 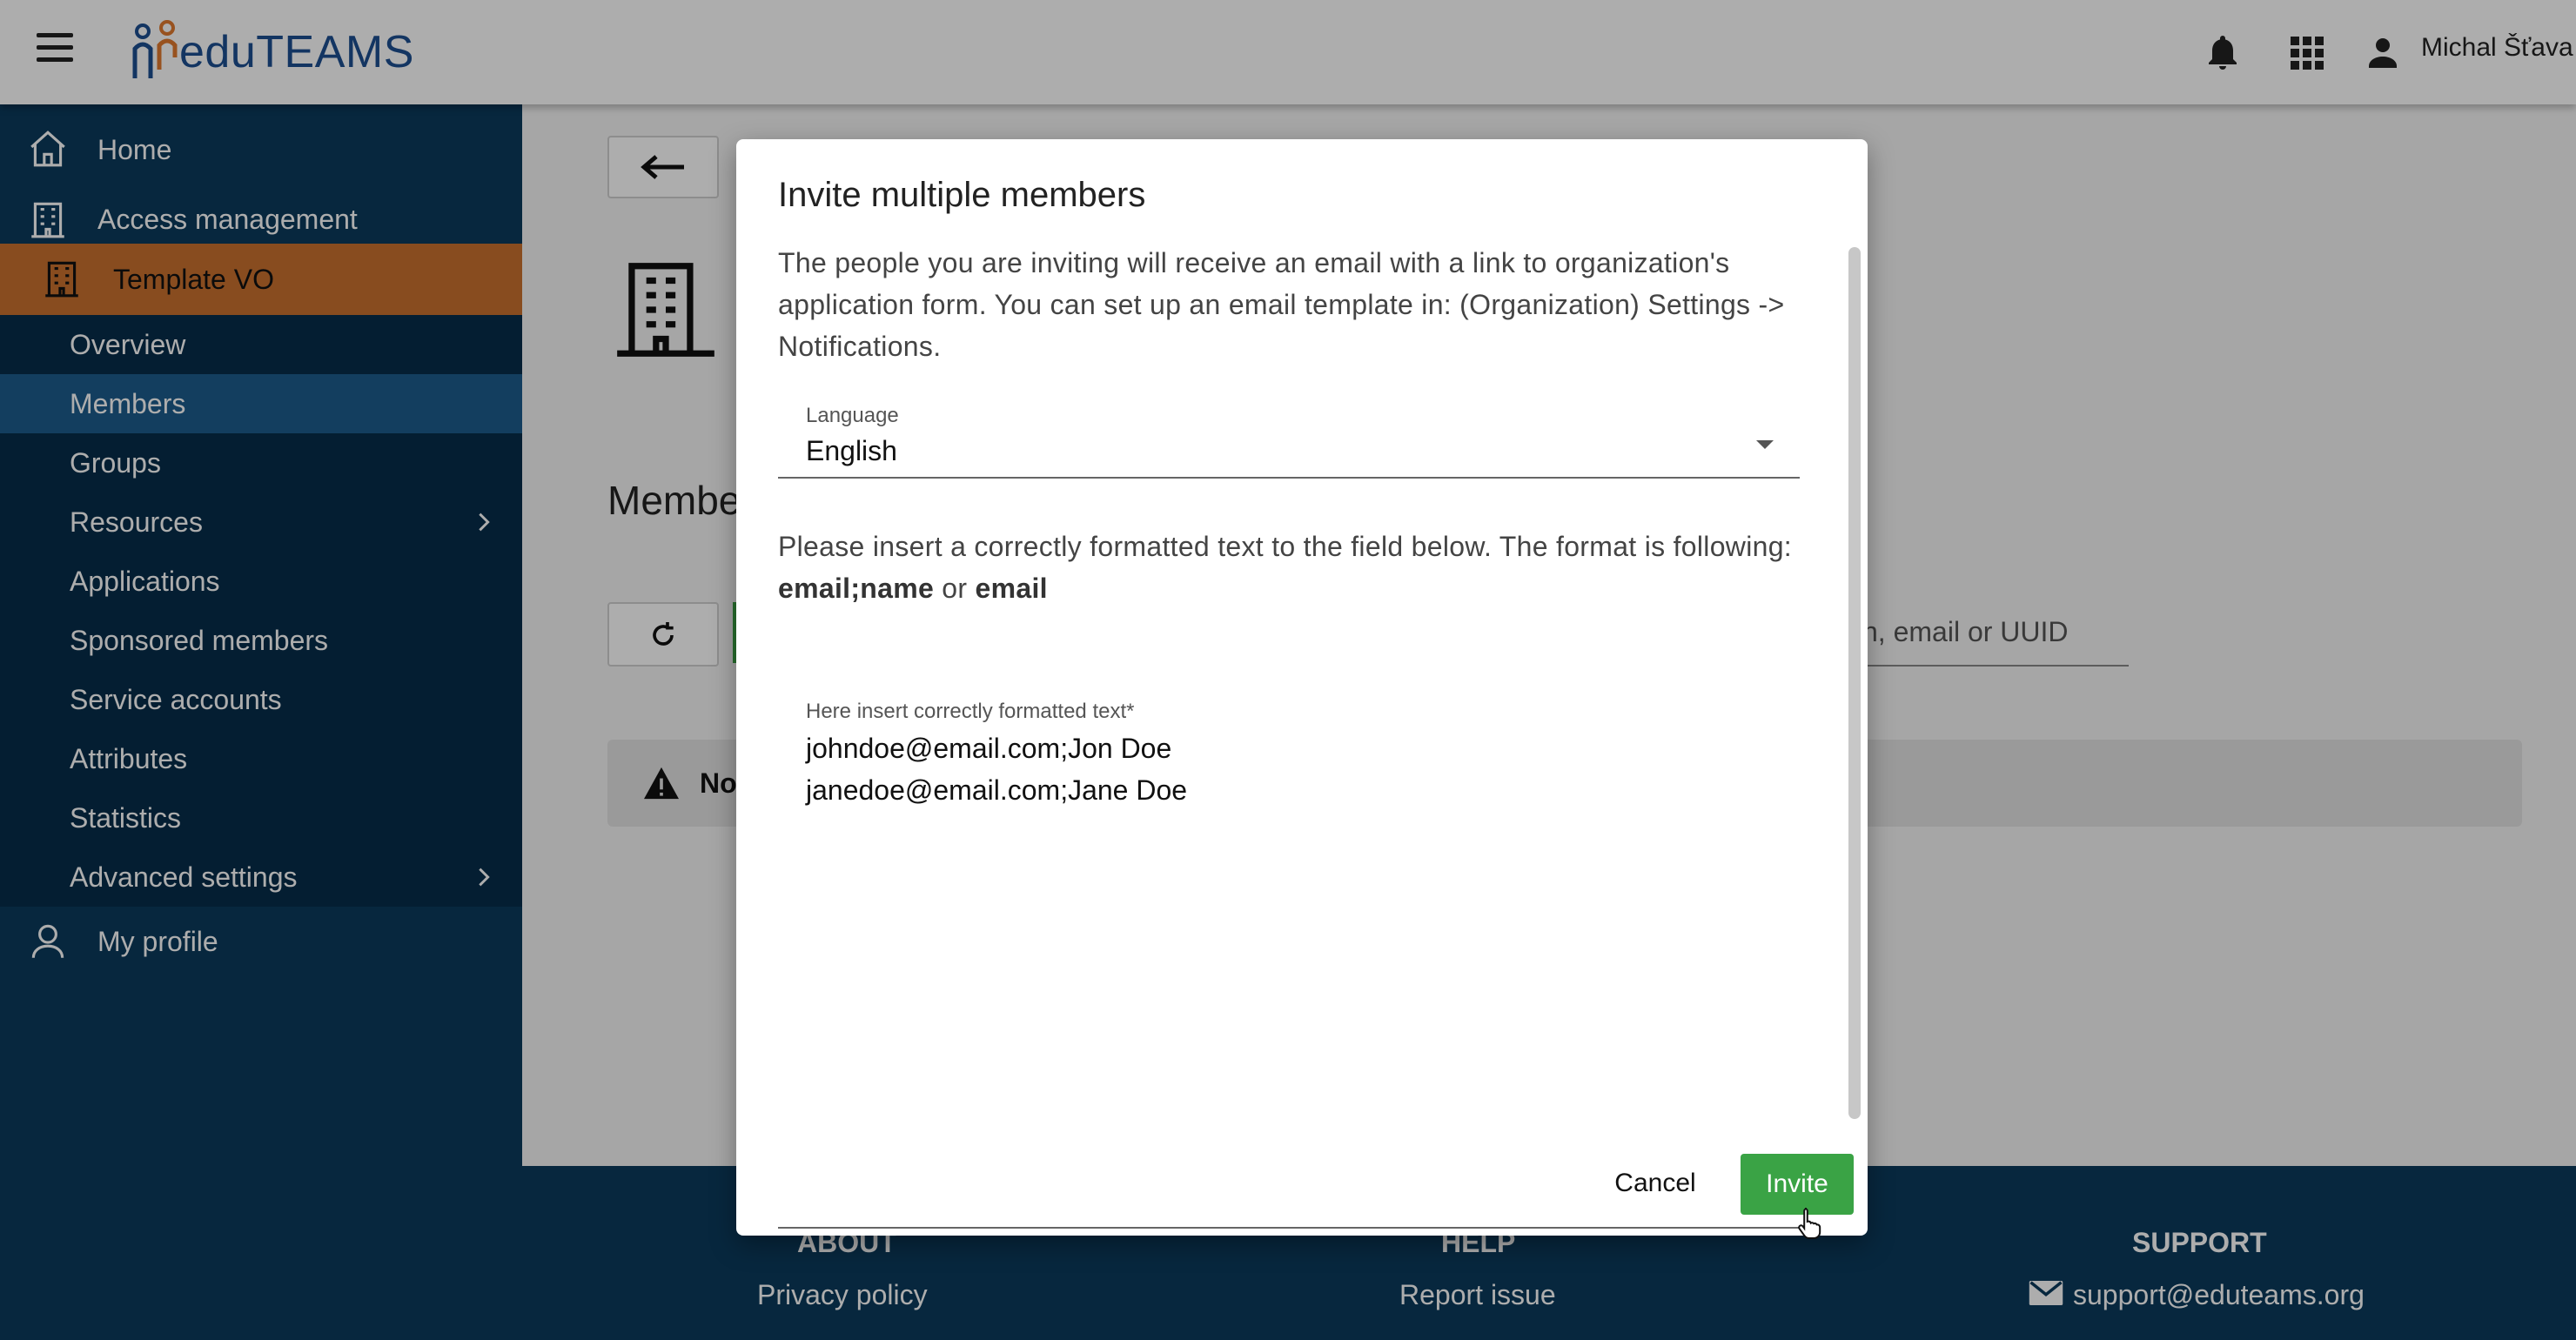 I want to click on dialog-scrollbar, so click(x=1855, y=683).